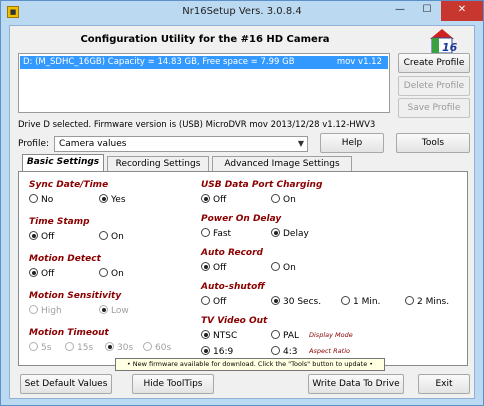 The width and height of the screenshot is (484, 406). What do you see at coordinates (283, 200) in the screenshot?
I see `radio-usb-charging-on: On` at bounding box center [283, 200].